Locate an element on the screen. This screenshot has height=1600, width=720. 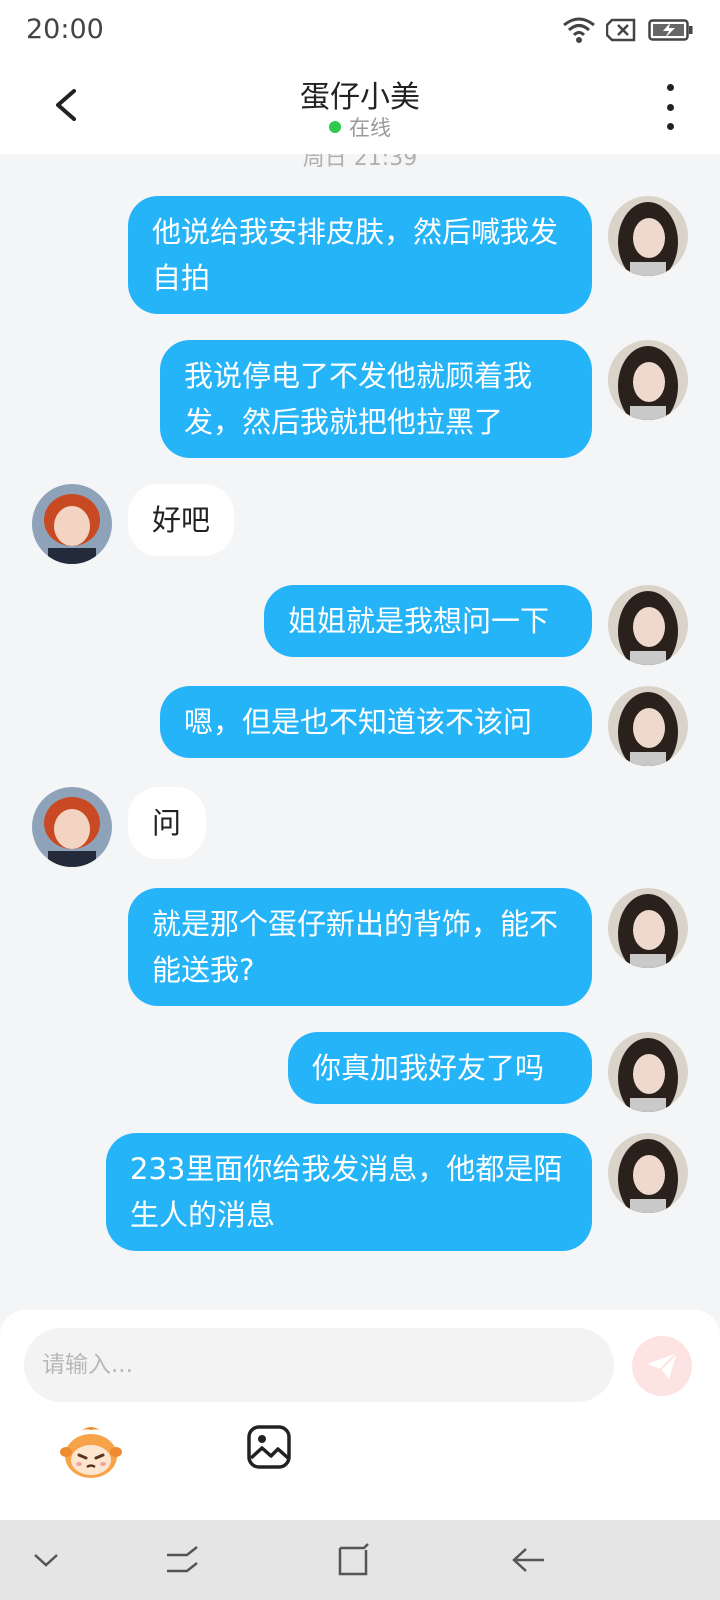
more-options-button is located at coordinates (670, 107).